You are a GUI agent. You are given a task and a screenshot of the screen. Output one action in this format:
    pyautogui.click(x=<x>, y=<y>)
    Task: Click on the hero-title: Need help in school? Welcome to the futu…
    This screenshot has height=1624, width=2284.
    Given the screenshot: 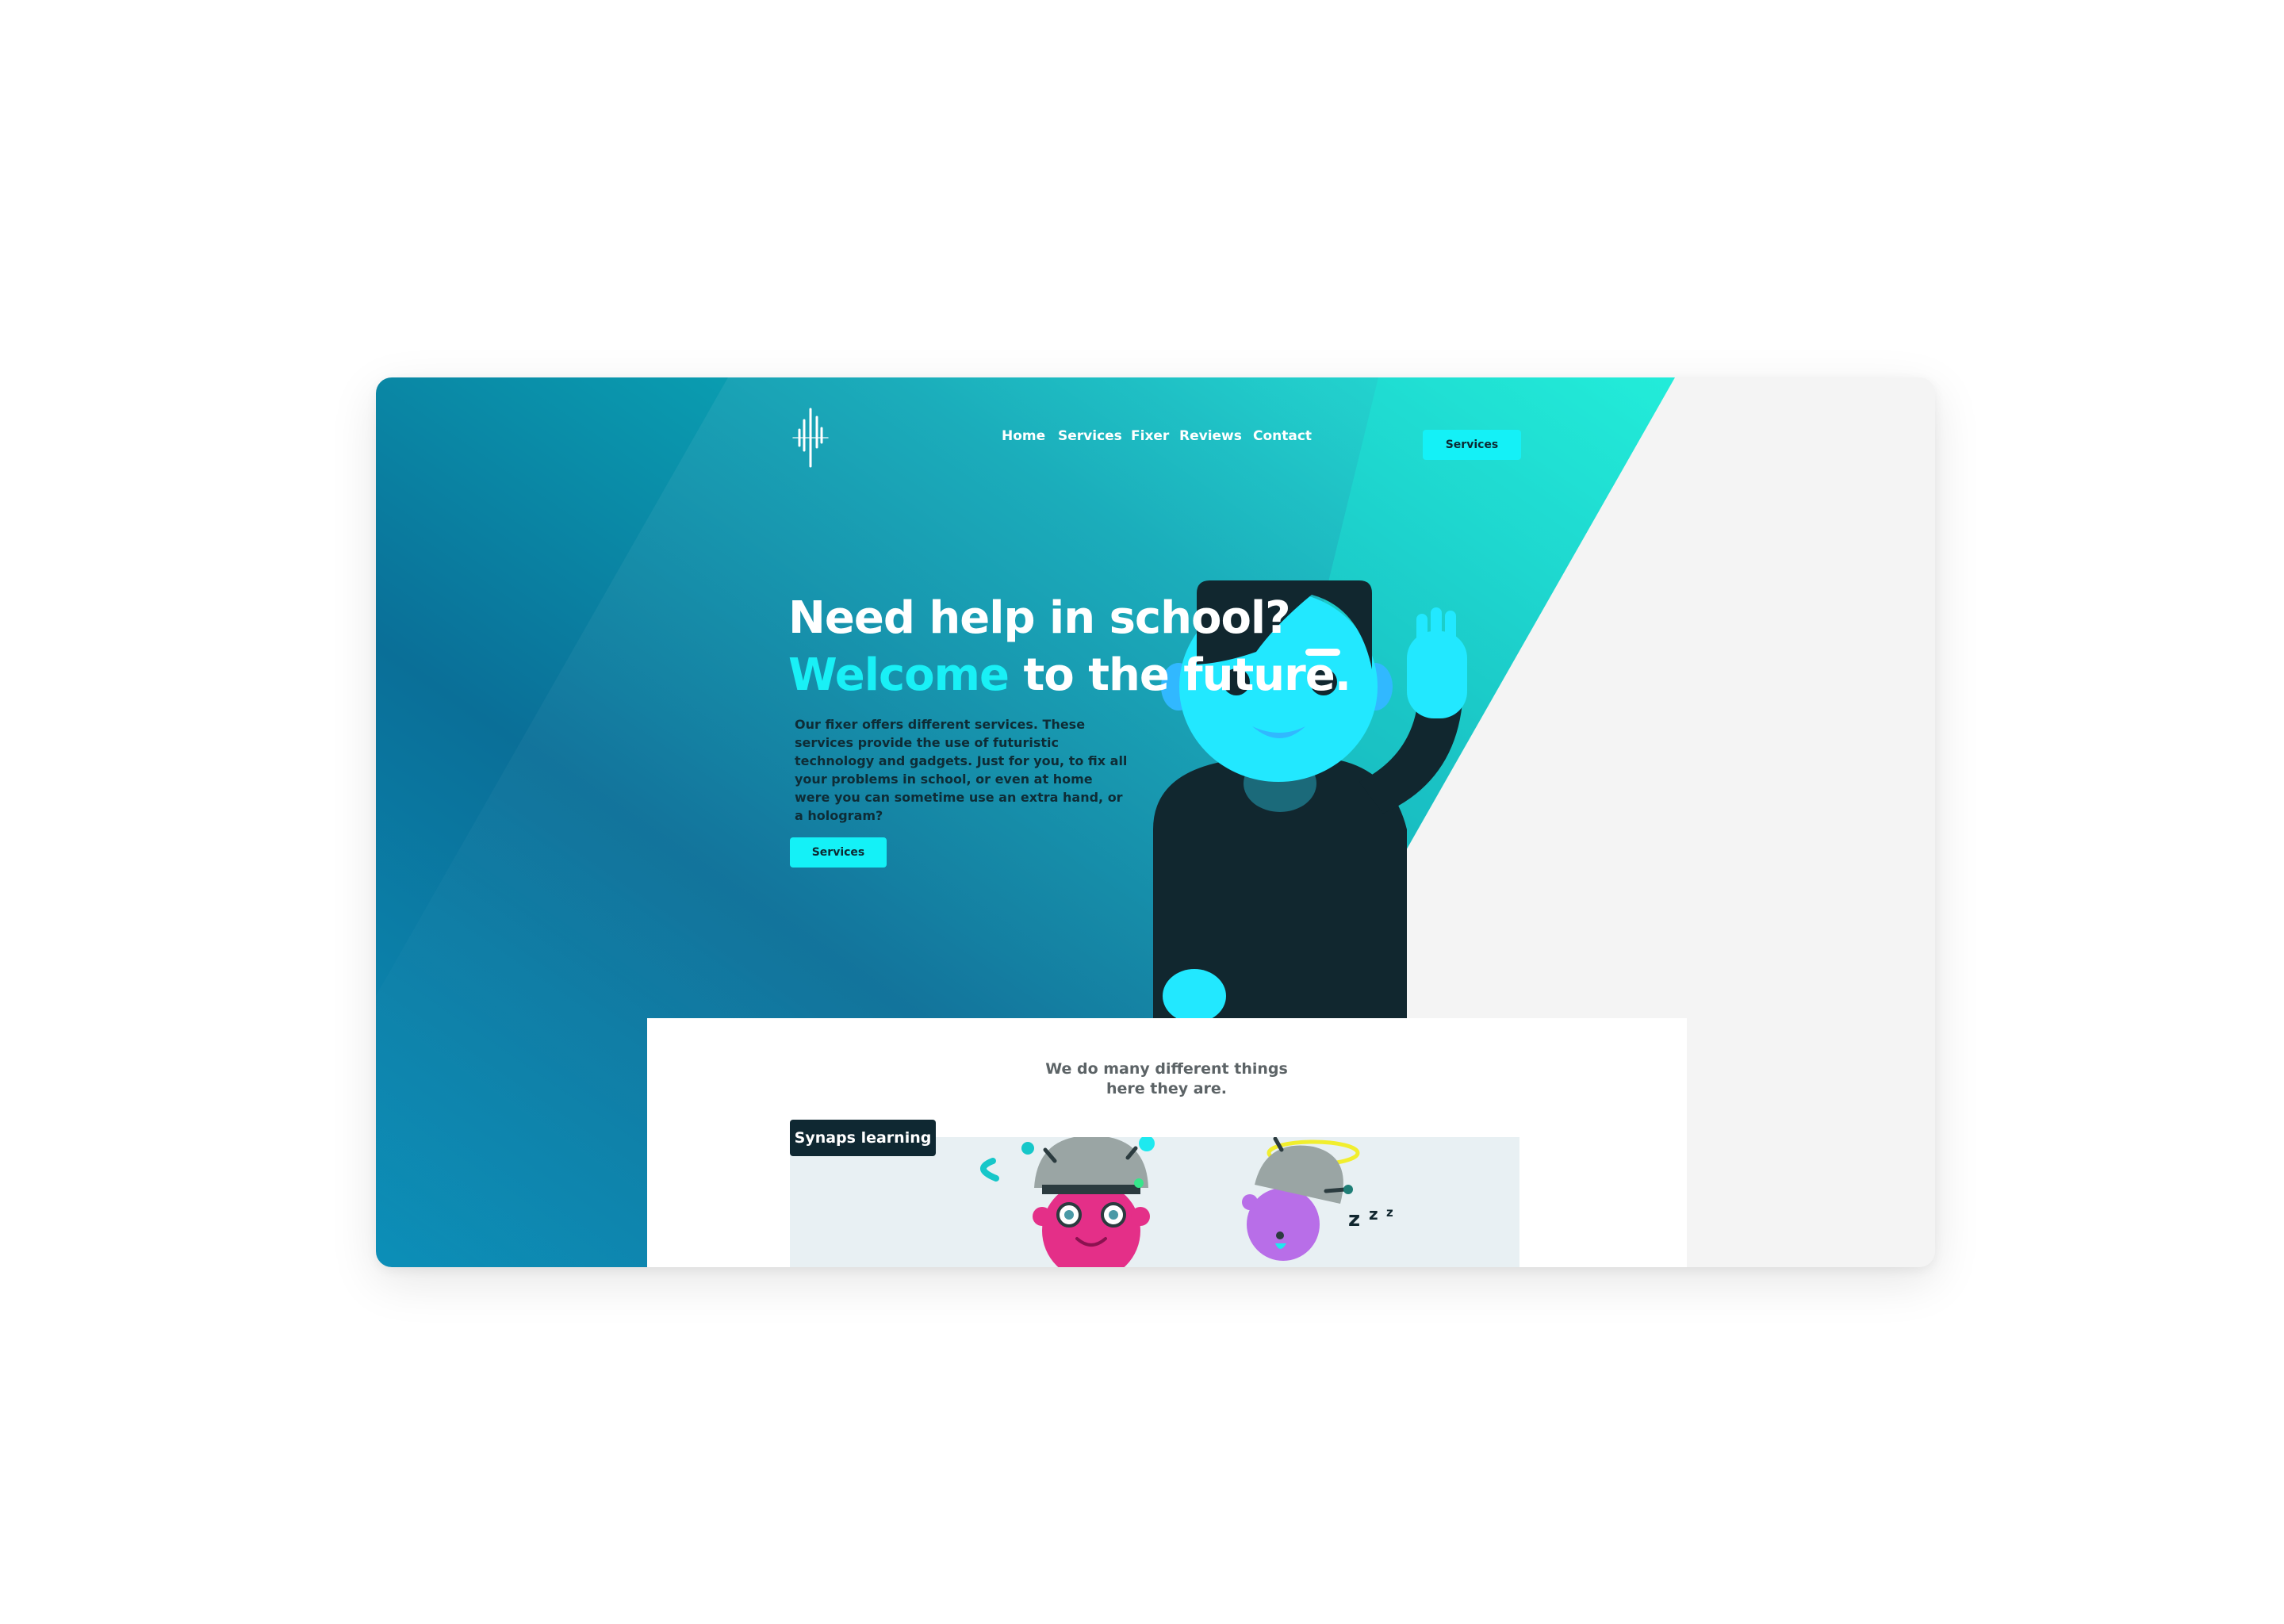 What is the action you would take?
    pyautogui.click(x=1069, y=647)
    